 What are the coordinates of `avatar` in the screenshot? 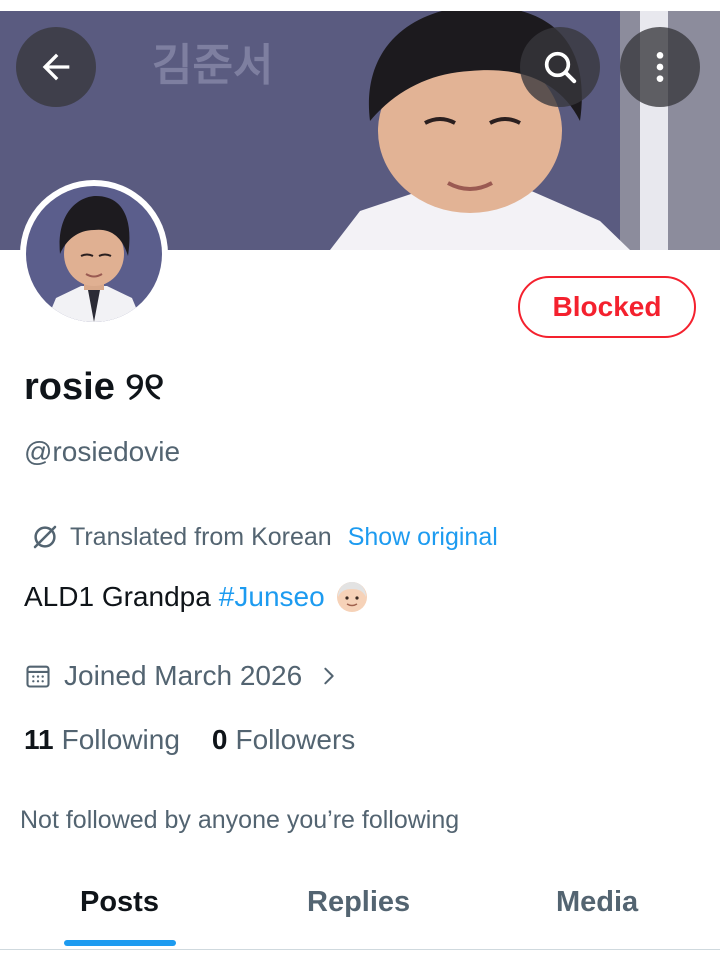 It's located at (94, 254).